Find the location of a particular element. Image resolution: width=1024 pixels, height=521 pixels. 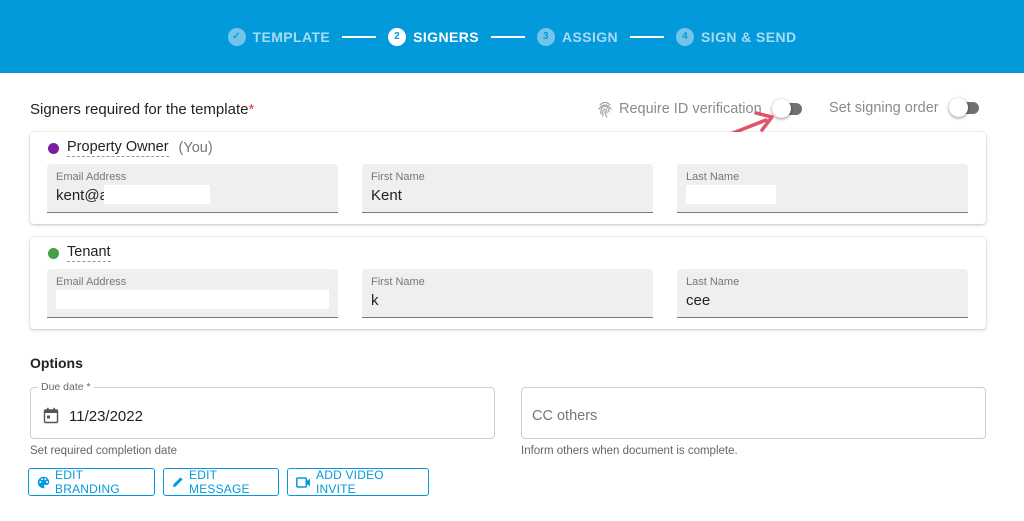

palette-icon is located at coordinates (43, 482).